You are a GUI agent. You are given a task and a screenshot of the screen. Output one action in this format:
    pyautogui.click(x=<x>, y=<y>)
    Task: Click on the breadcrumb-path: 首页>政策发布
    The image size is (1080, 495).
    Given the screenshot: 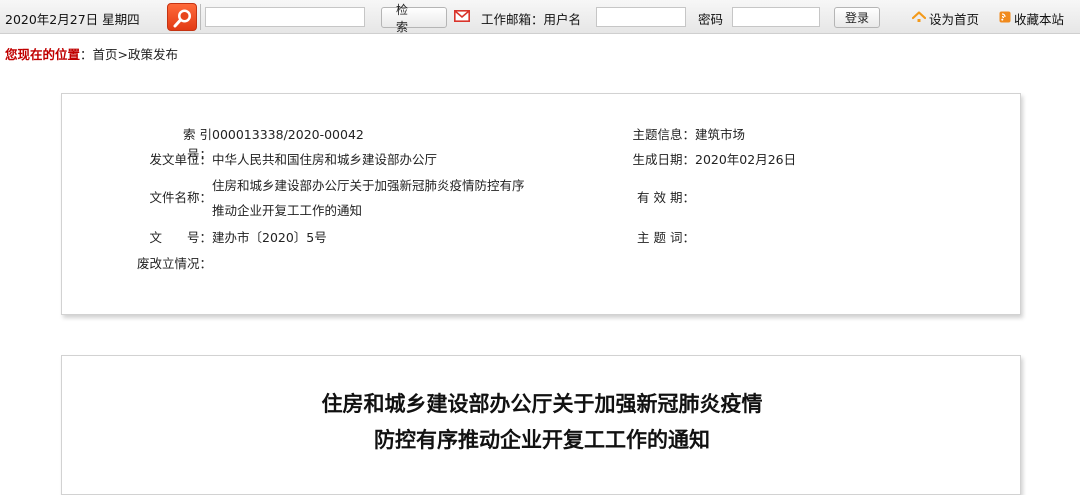 What is the action you would take?
    pyautogui.click(x=135, y=54)
    